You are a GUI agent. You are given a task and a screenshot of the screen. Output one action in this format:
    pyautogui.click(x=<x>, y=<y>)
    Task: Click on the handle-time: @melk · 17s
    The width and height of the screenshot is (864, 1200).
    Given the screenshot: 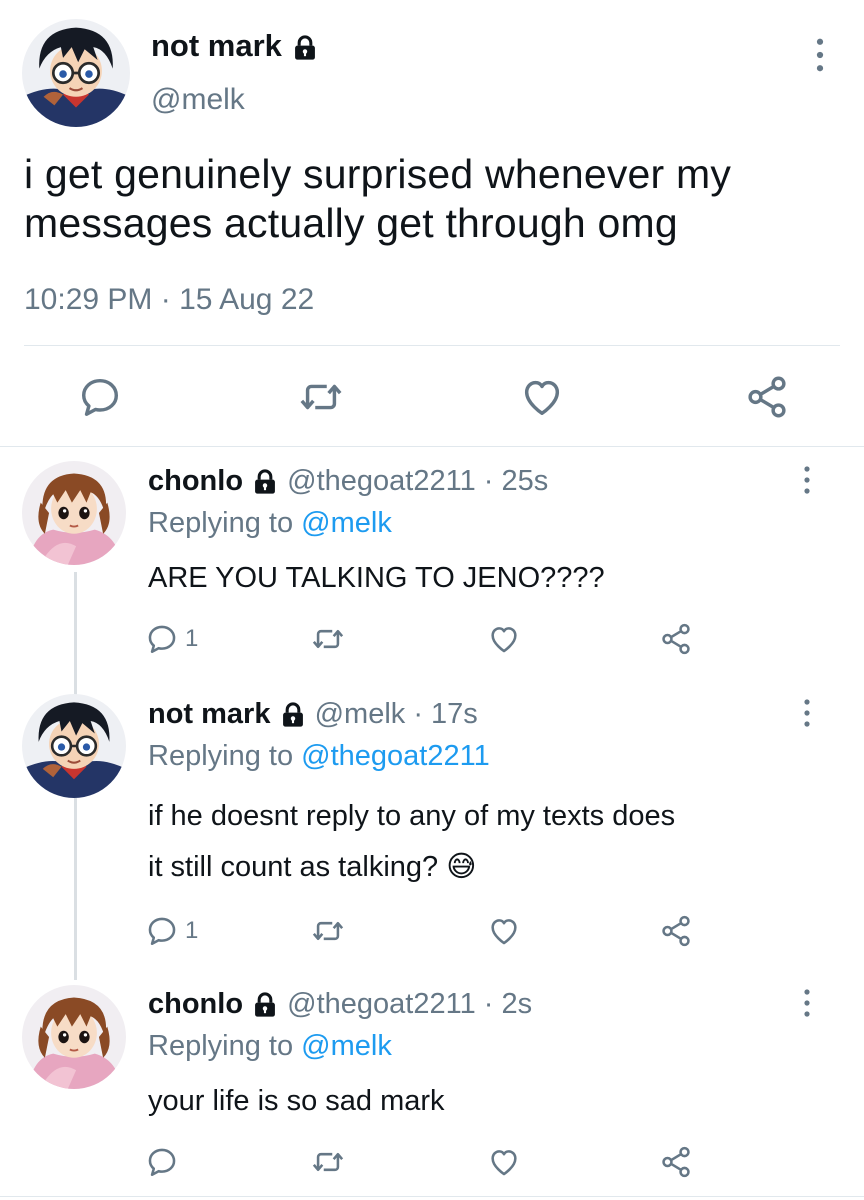 What is the action you would take?
    pyautogui.click(x=396, y=714)
    